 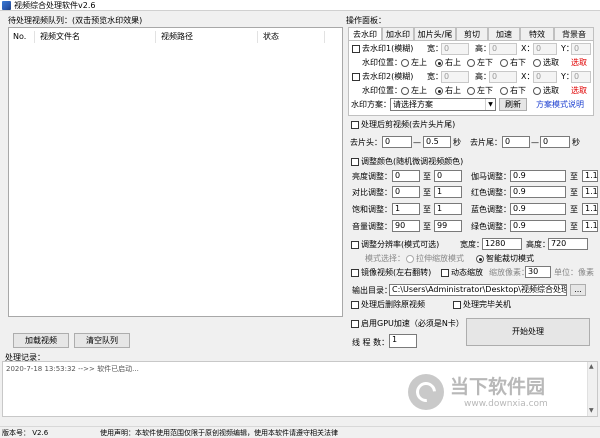 What do you see at coordinates (513, 104) in the screenshot?
I see `refresh-button: 刷新` at bounding box center [513, 104].